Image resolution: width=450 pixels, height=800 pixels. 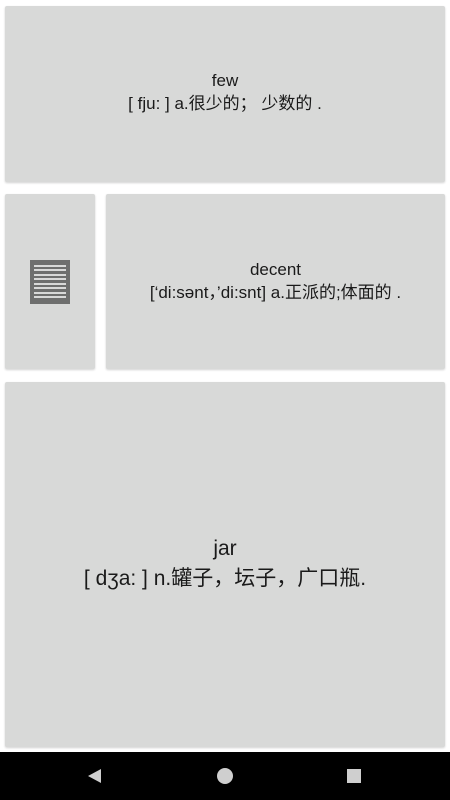 I want to click on recent-apps-button, so click(x=354, y=776).